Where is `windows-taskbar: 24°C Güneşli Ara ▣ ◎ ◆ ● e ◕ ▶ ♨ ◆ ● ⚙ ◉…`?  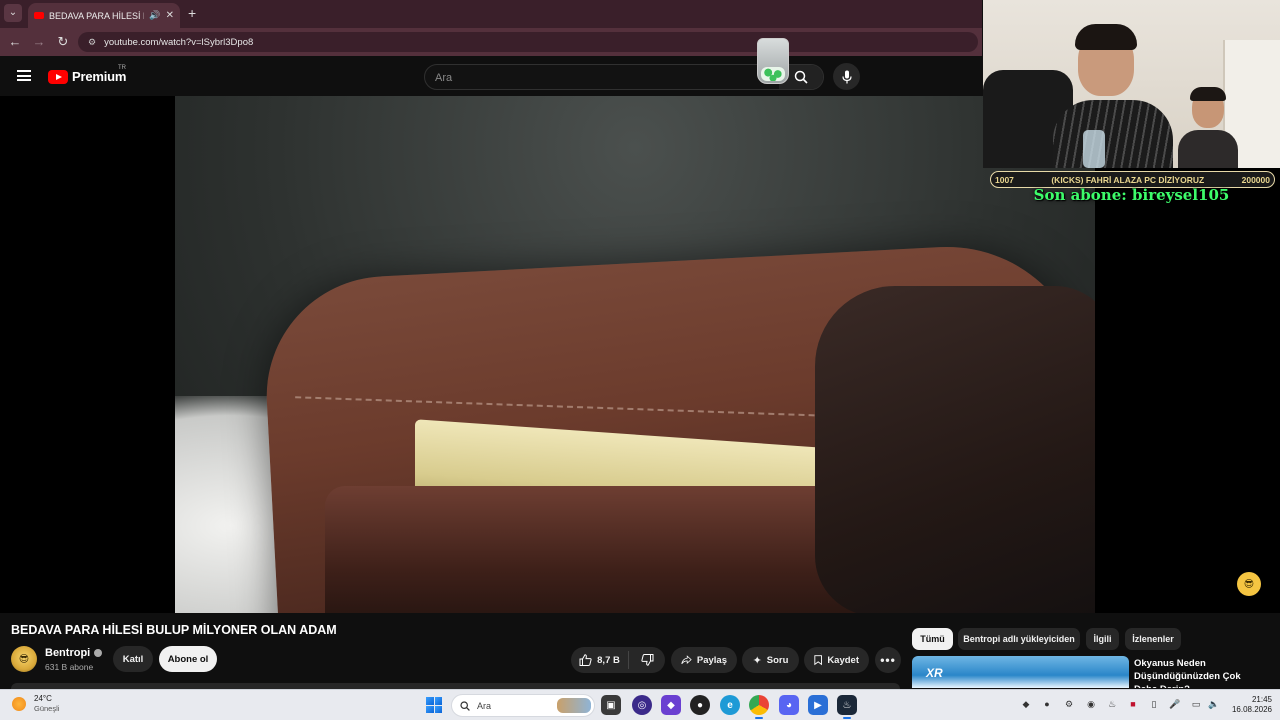
windows-taskbar: 24°C Güneşli Ara ▣ ◎ ◆ ● e ◕ ▶ ♨ ◆ ● ⚙ ◉… is located at coordinates (640, 704).